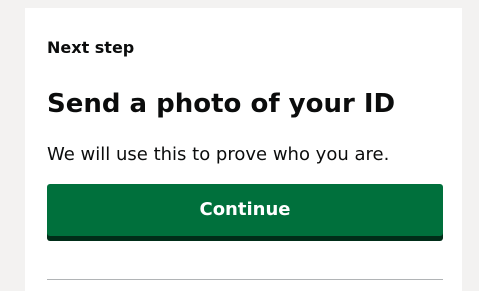 Image resolution: width=479 pixels, height=291 pixels. Describe the element at coordinates (245, 210) in the screenshot. I see `continue-button: Continue` at that location.